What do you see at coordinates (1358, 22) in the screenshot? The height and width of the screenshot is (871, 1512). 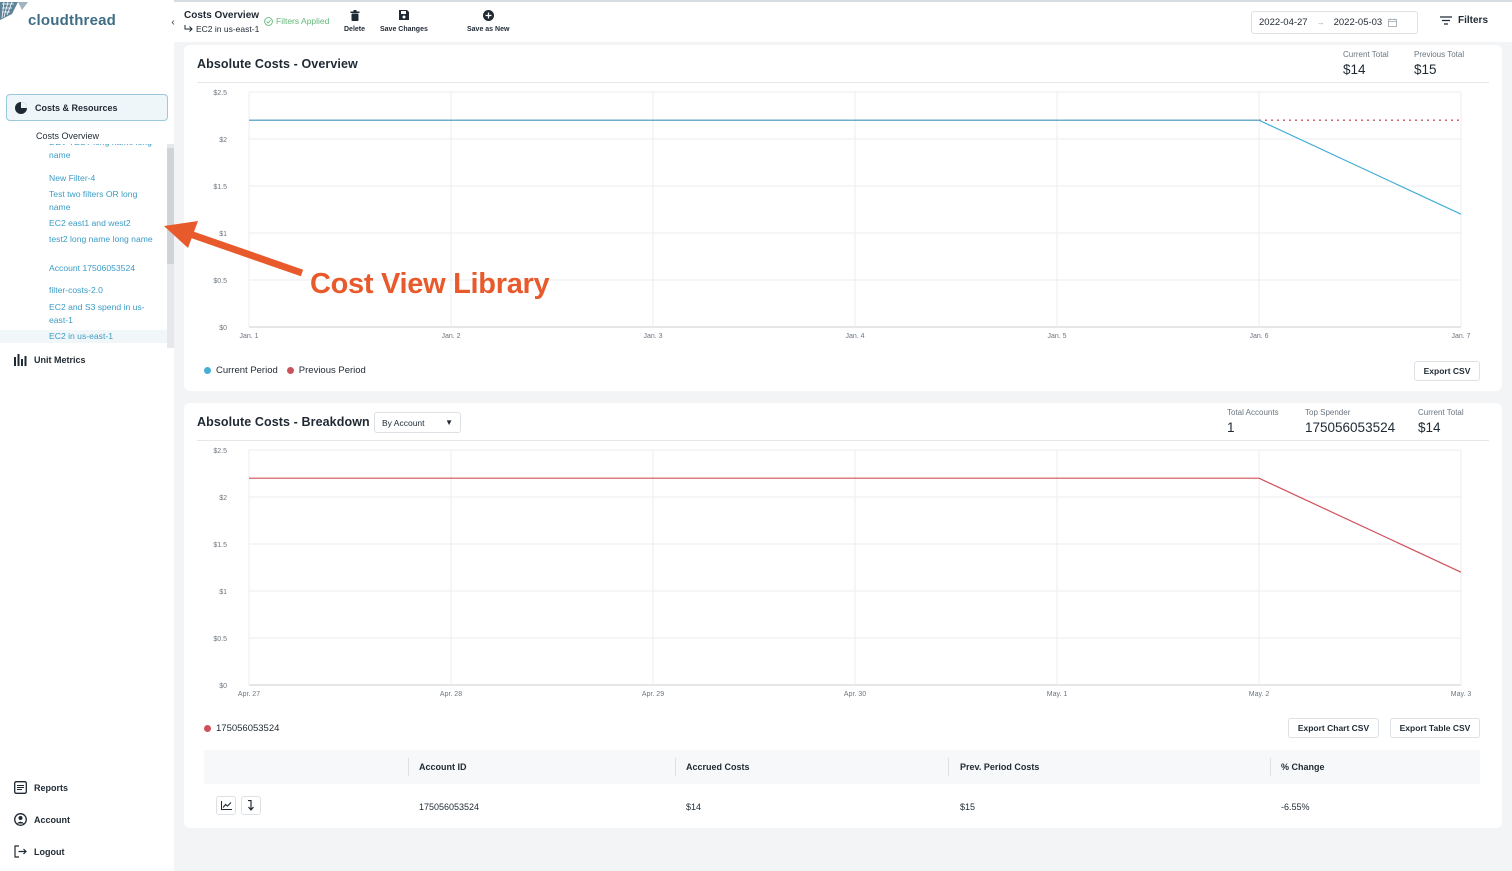 I see `date-end: 2022-05-03` at bounding box center [1358, 22].